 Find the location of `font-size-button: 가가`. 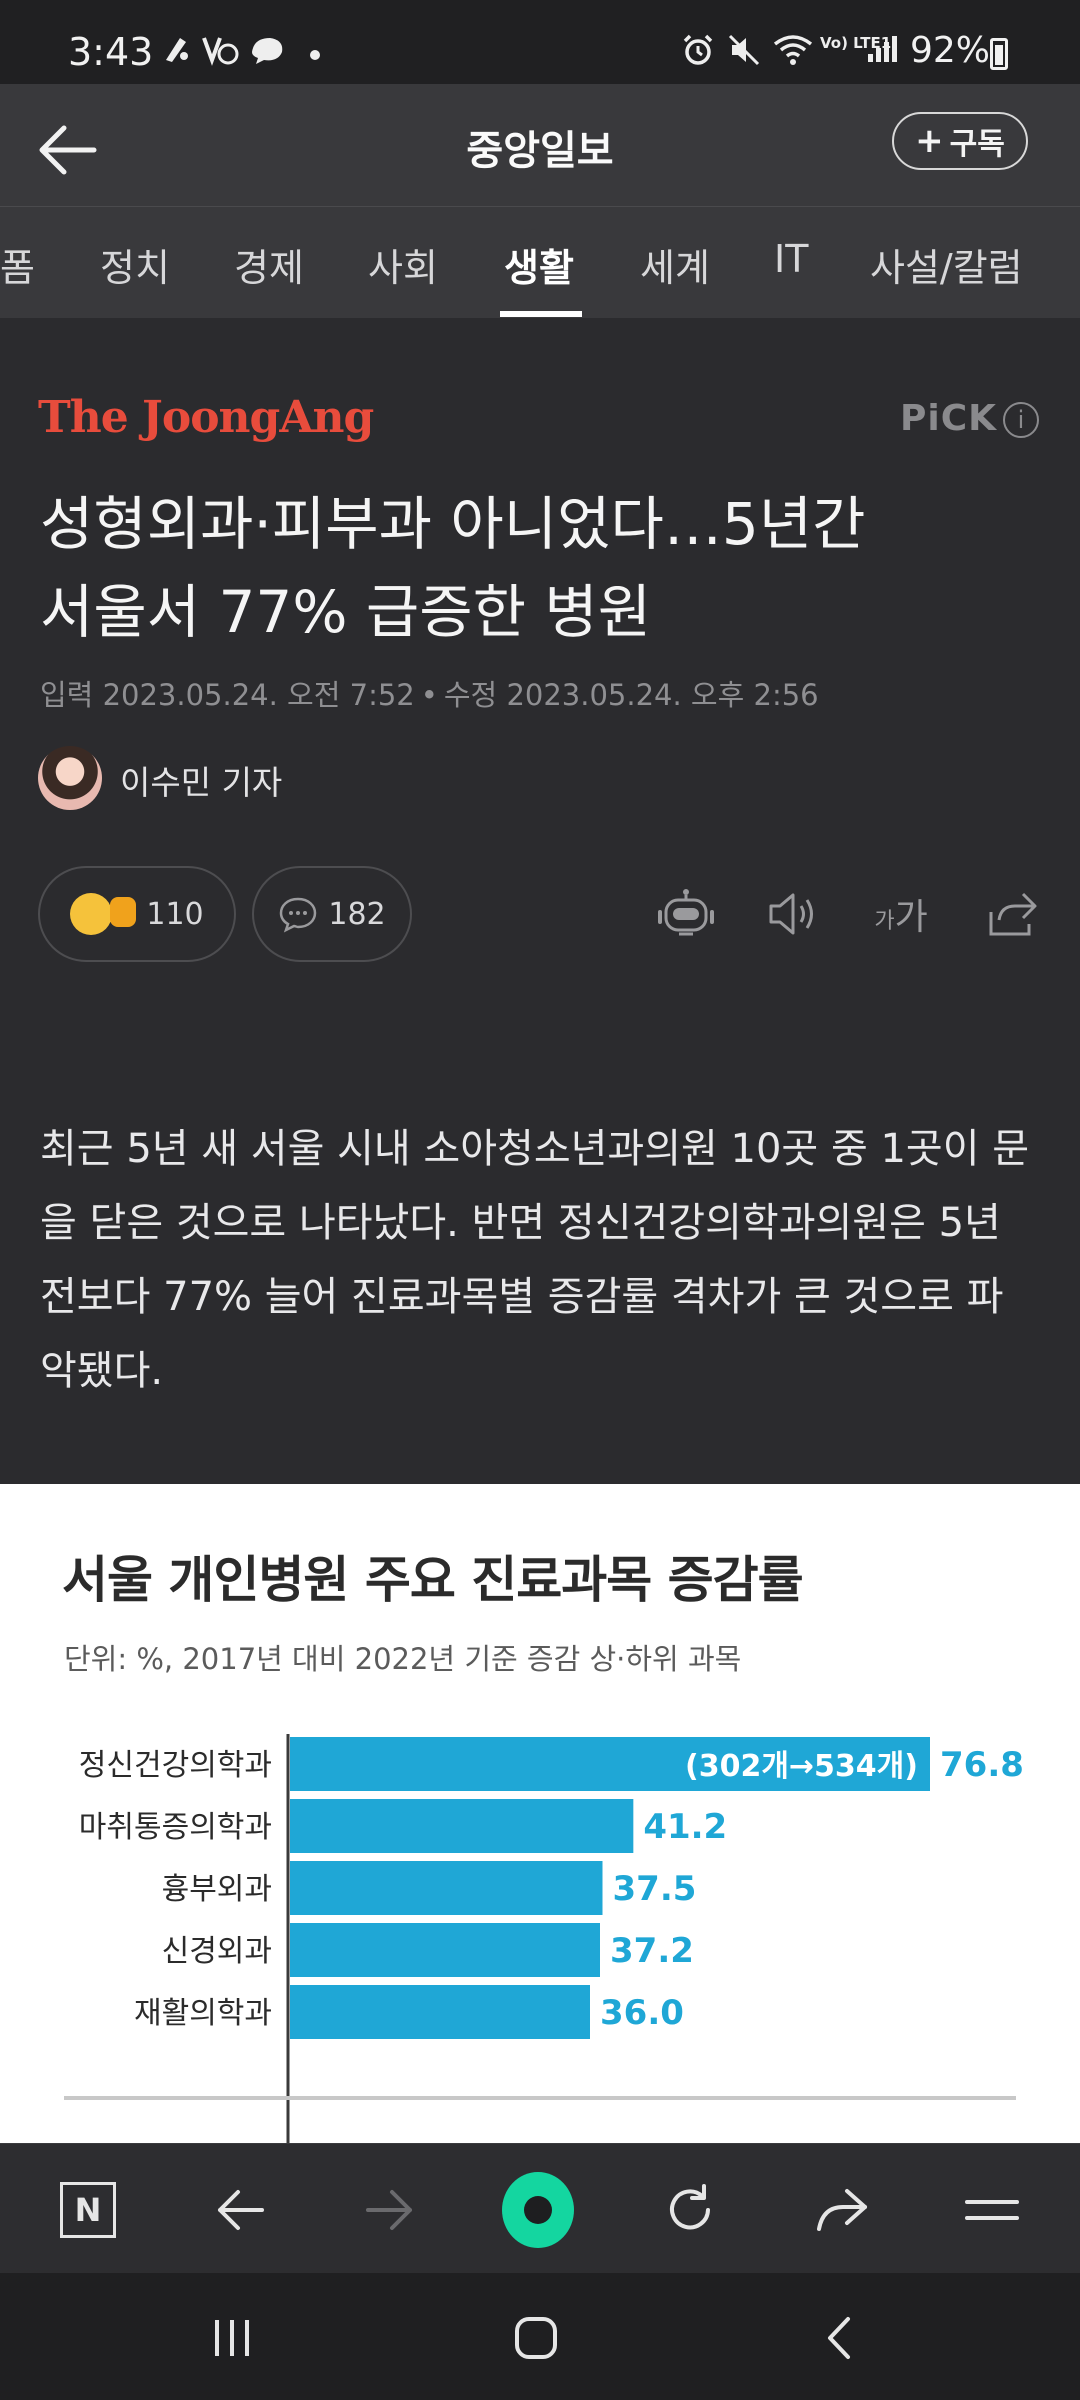

font-size-button: 가가 is located at coordinates (901, 914).